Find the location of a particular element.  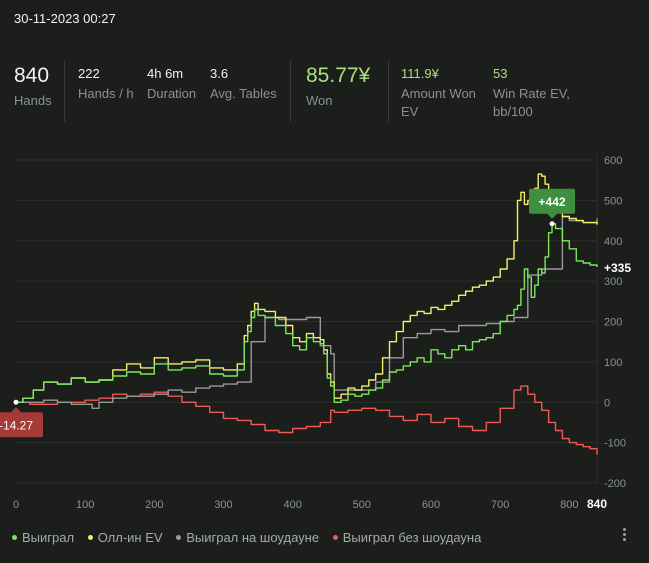

stat-hands: 840 Hands is located at coordinates (33, 87).